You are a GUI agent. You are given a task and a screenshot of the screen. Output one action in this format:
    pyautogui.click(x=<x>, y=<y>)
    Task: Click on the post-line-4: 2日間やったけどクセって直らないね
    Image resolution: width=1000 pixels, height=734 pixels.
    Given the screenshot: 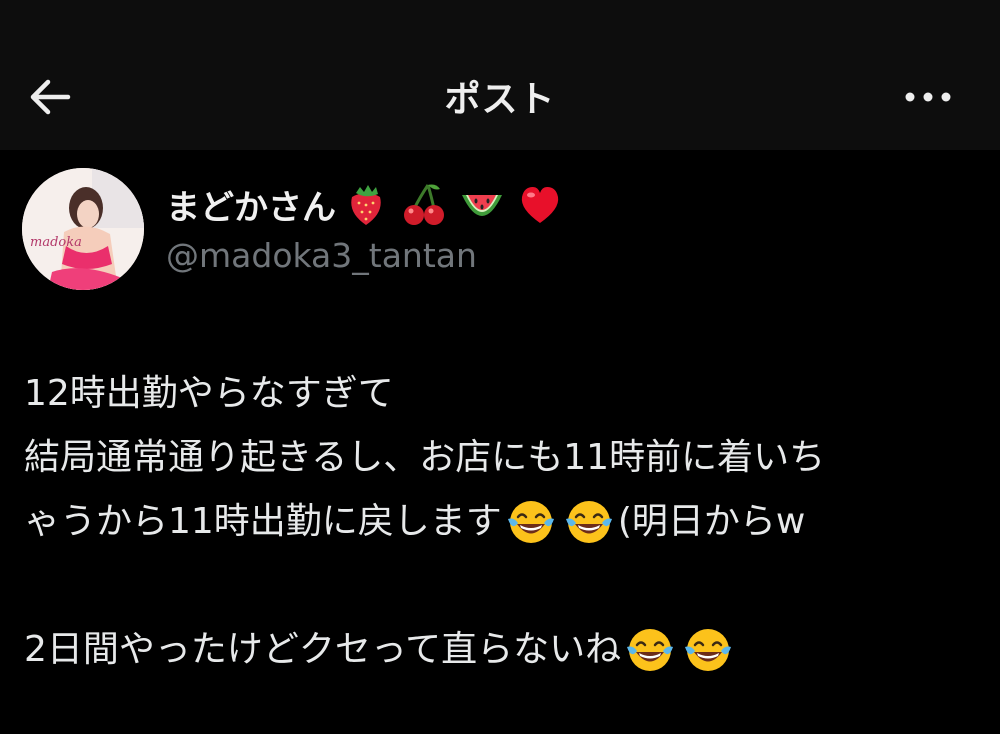 What is the action you would take?
    pyautogui.click(x=504, y=650)
    